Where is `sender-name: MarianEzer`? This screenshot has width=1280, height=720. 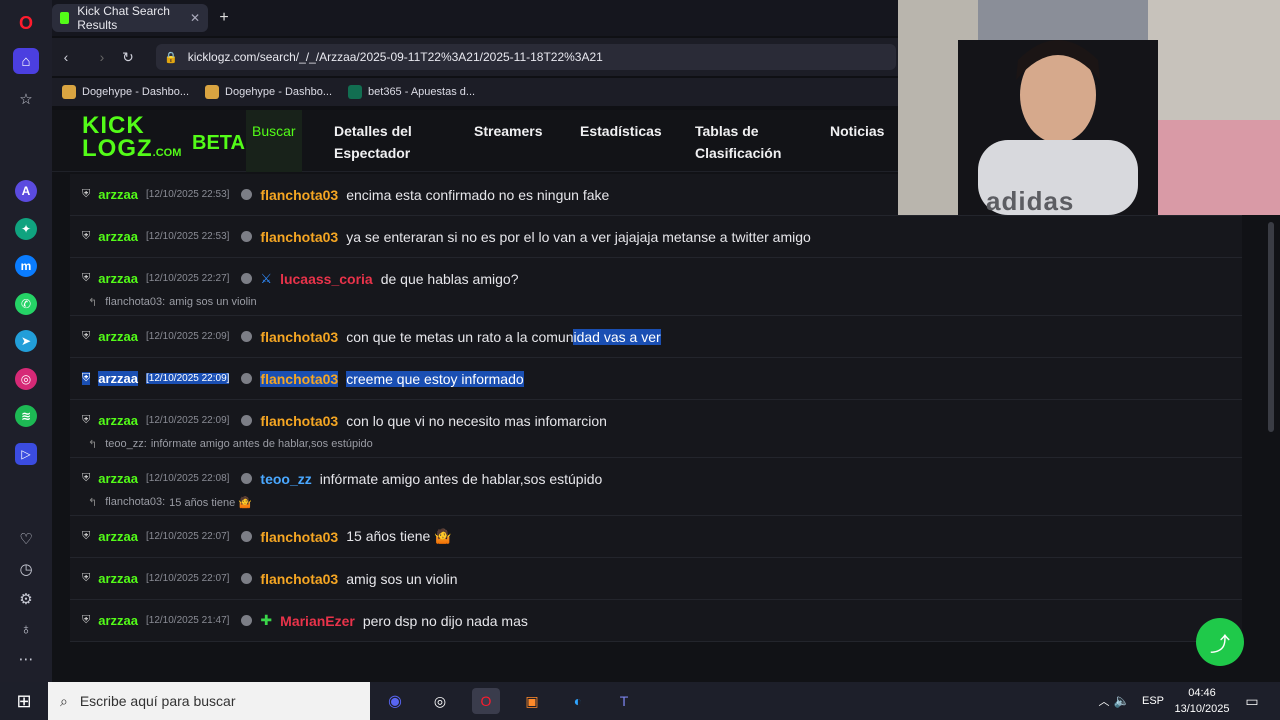
sender-name: MarianEzer is located at coordinates (317, 621).